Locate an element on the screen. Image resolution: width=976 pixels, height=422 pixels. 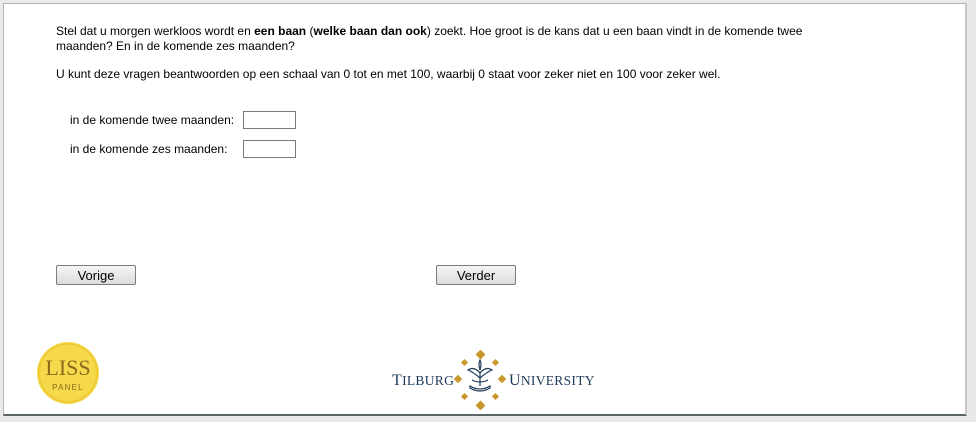
university-word: UNIVERSITY is located at coordinates (552, 381).